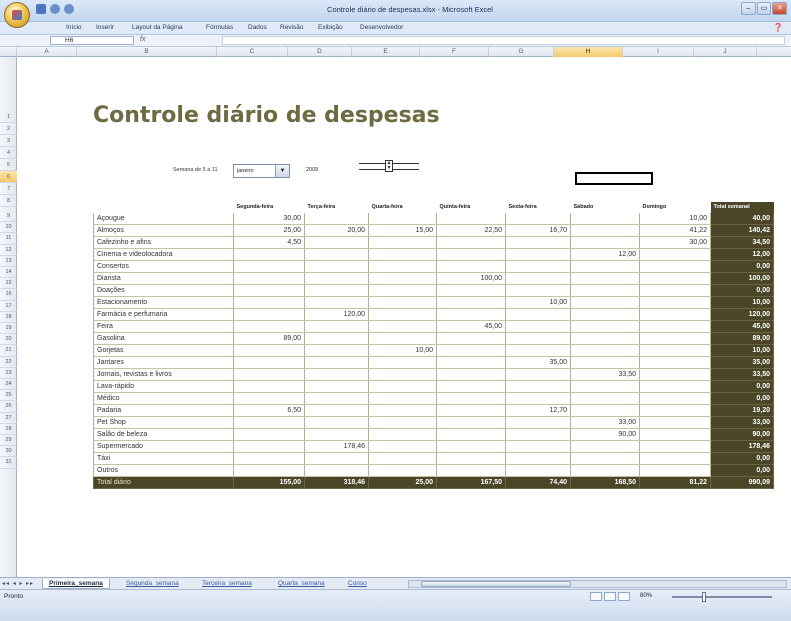  Describe the element at coordinates (748, 8) in the screenshot. I see `minimize-button: –` at that location.